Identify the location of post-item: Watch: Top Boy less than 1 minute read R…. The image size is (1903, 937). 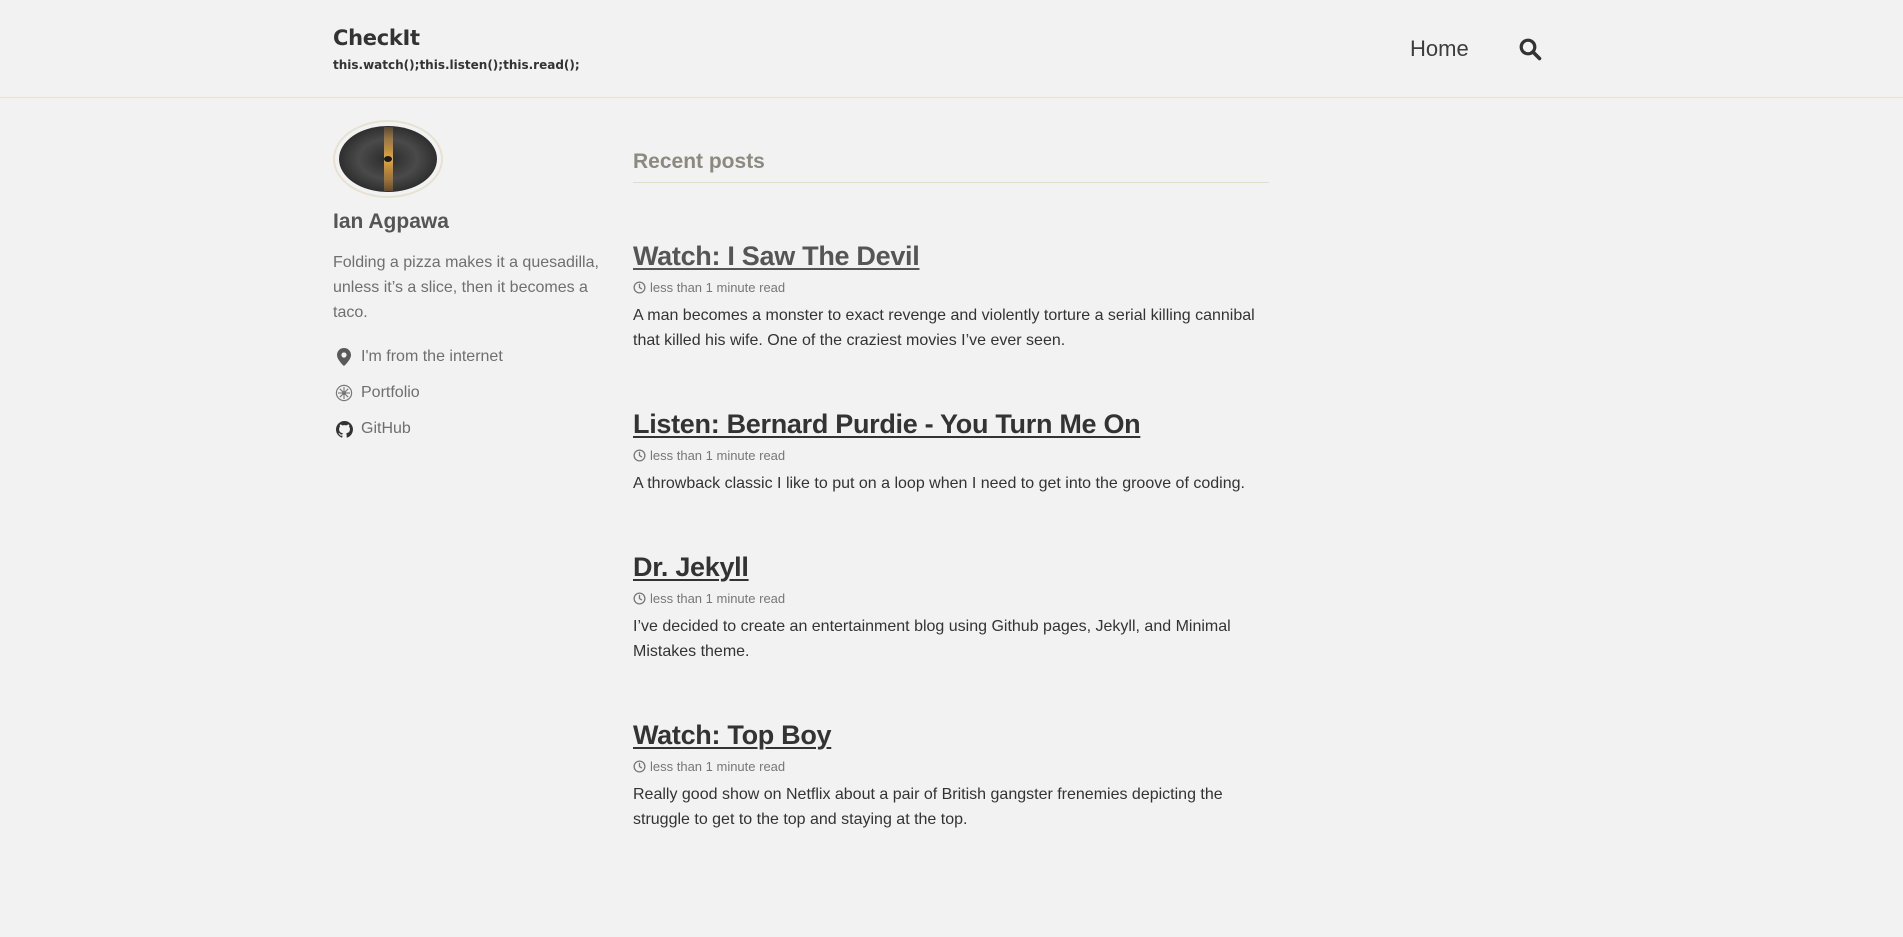
(951, 776).